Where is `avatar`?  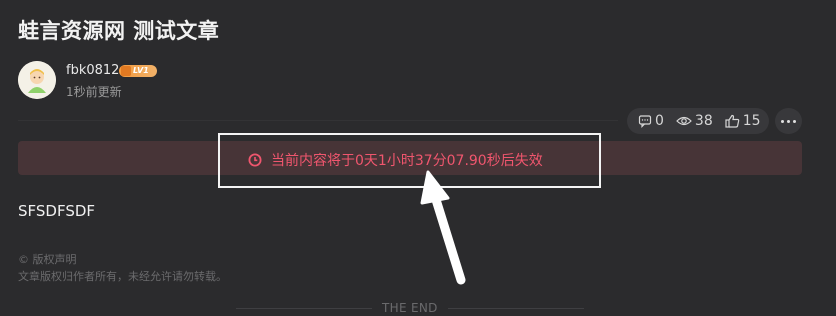
avatar is located at coordinates (37, 80).